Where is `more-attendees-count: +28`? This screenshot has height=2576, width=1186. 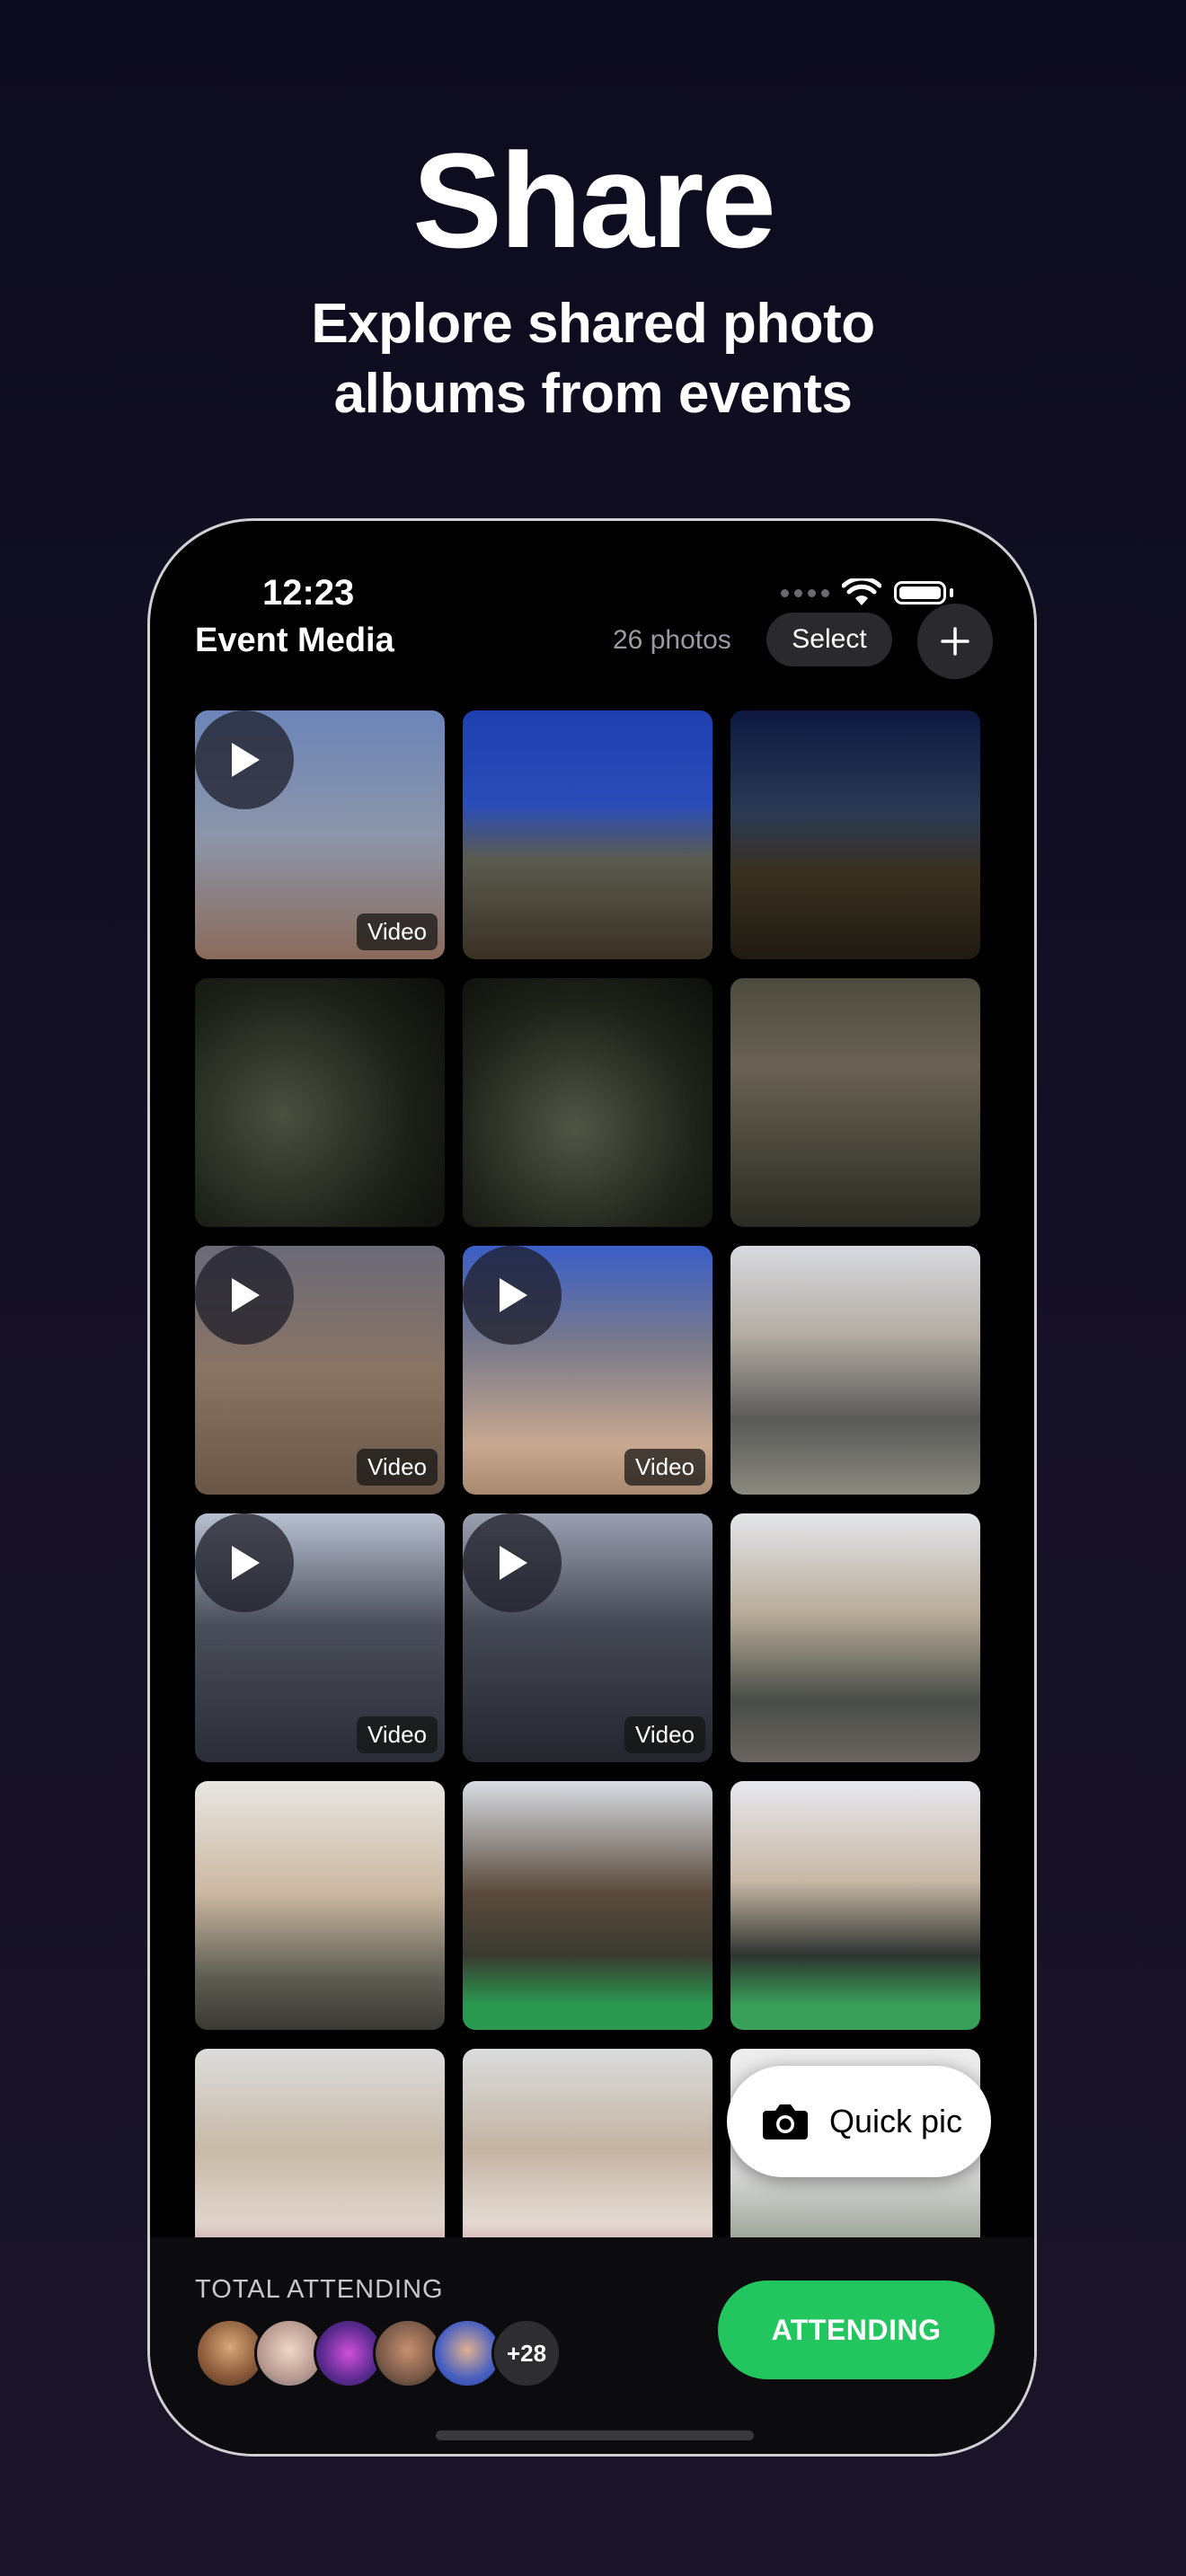 more-attendees-count: +28 is located at coordinates (526, 2353).